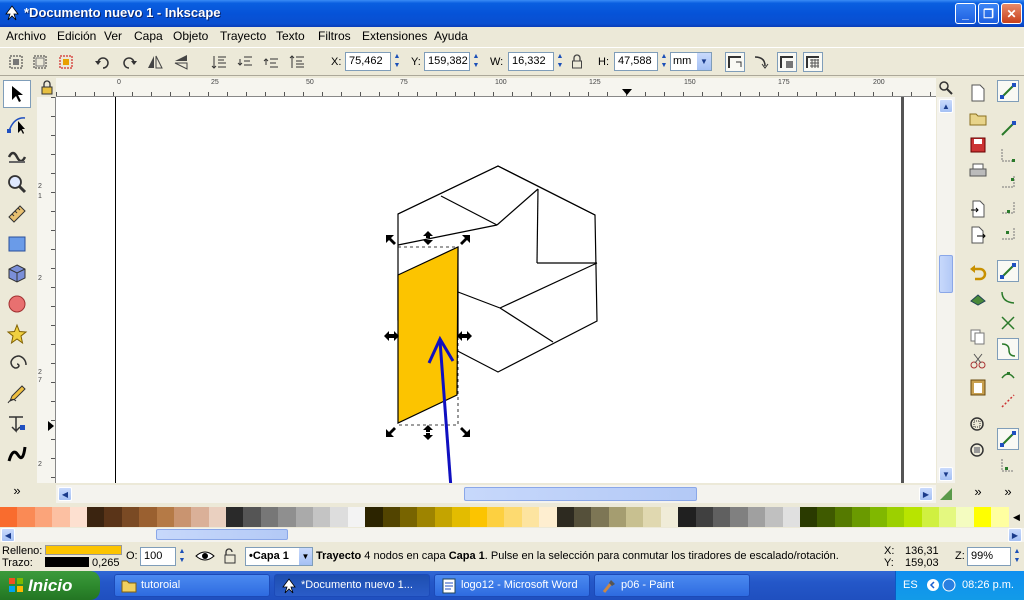 This screenshot has width=1024, height=600. I want to click on snap-midpoints-toggle, so click(1008, 401).